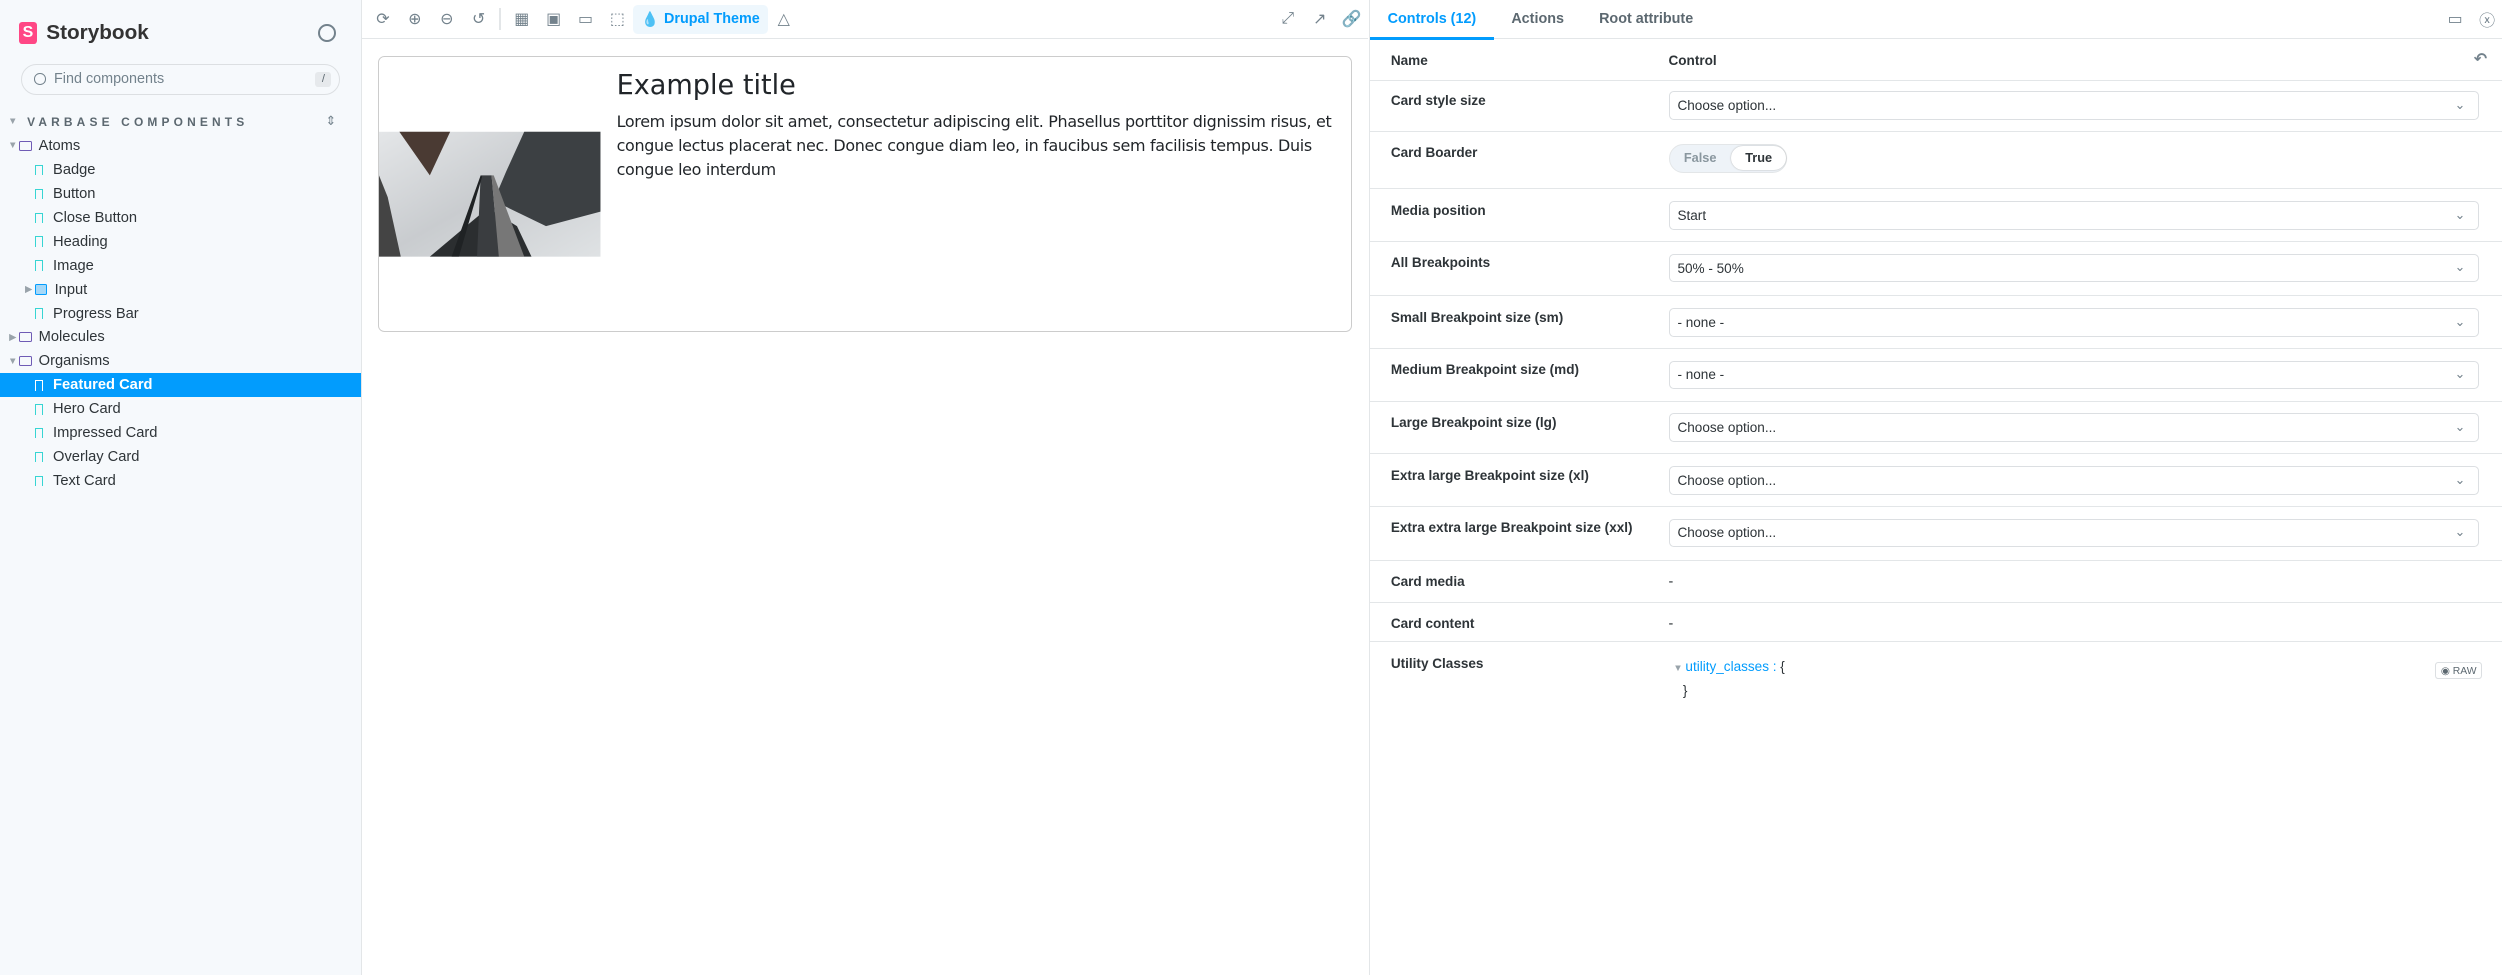 The width and height of the screenshot is (2502, 975). What do you see at coordinates (323, 79) in the screenshot?
I see `search-shortcut: /` at bounding box center [323, 79].